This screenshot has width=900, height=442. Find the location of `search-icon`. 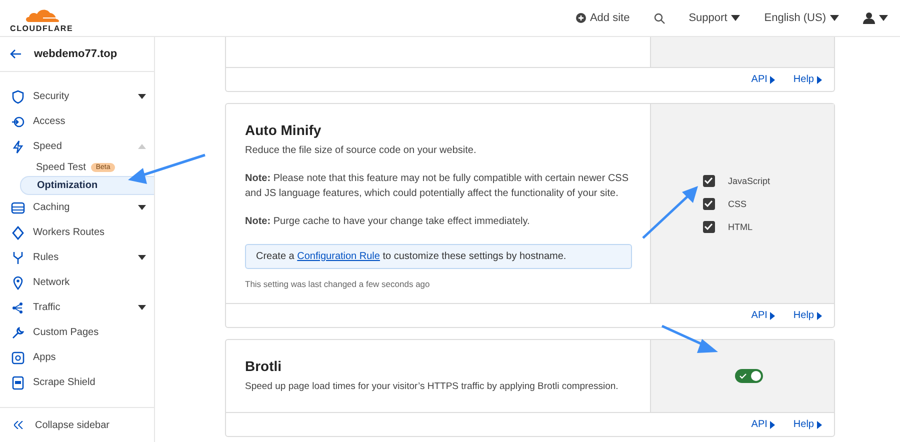

search-icon is located at coordinates (659, 18).